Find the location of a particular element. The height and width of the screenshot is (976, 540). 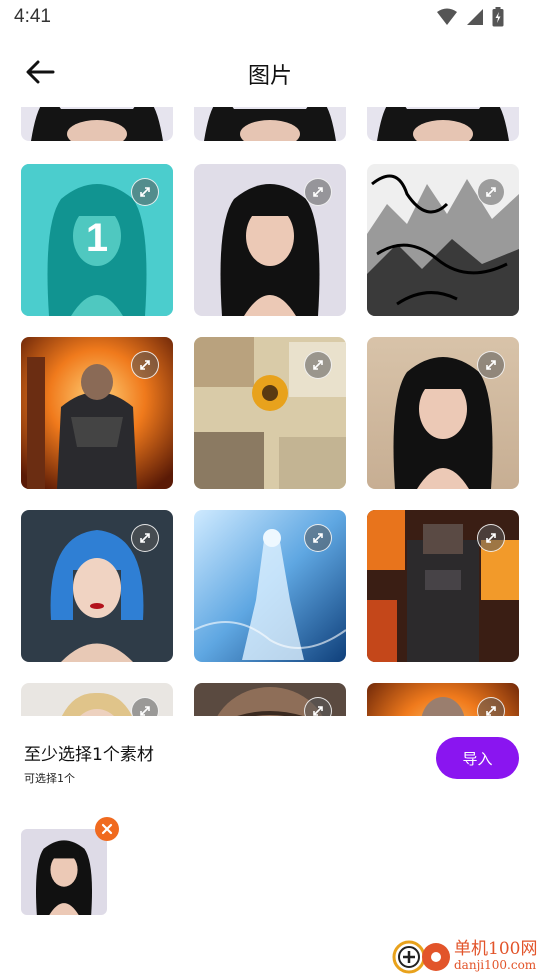

status-icons is located at coordinates (470, 17).